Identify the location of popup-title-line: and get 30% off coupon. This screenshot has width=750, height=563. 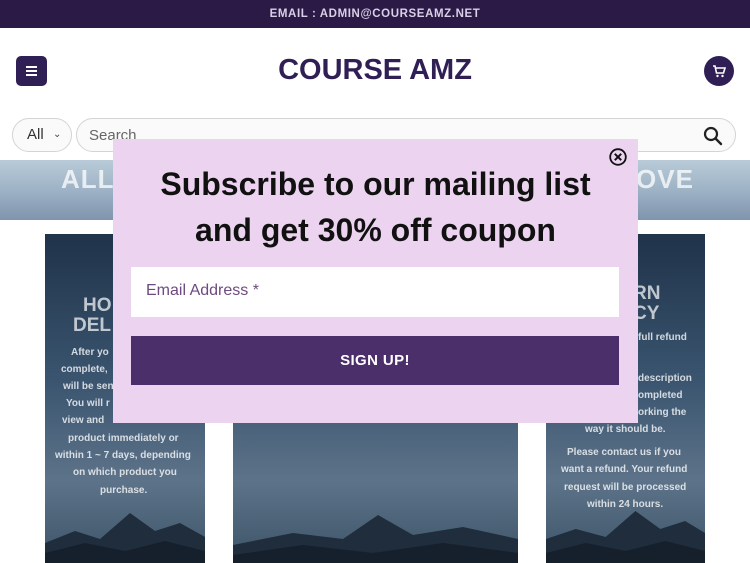
(375, 230).